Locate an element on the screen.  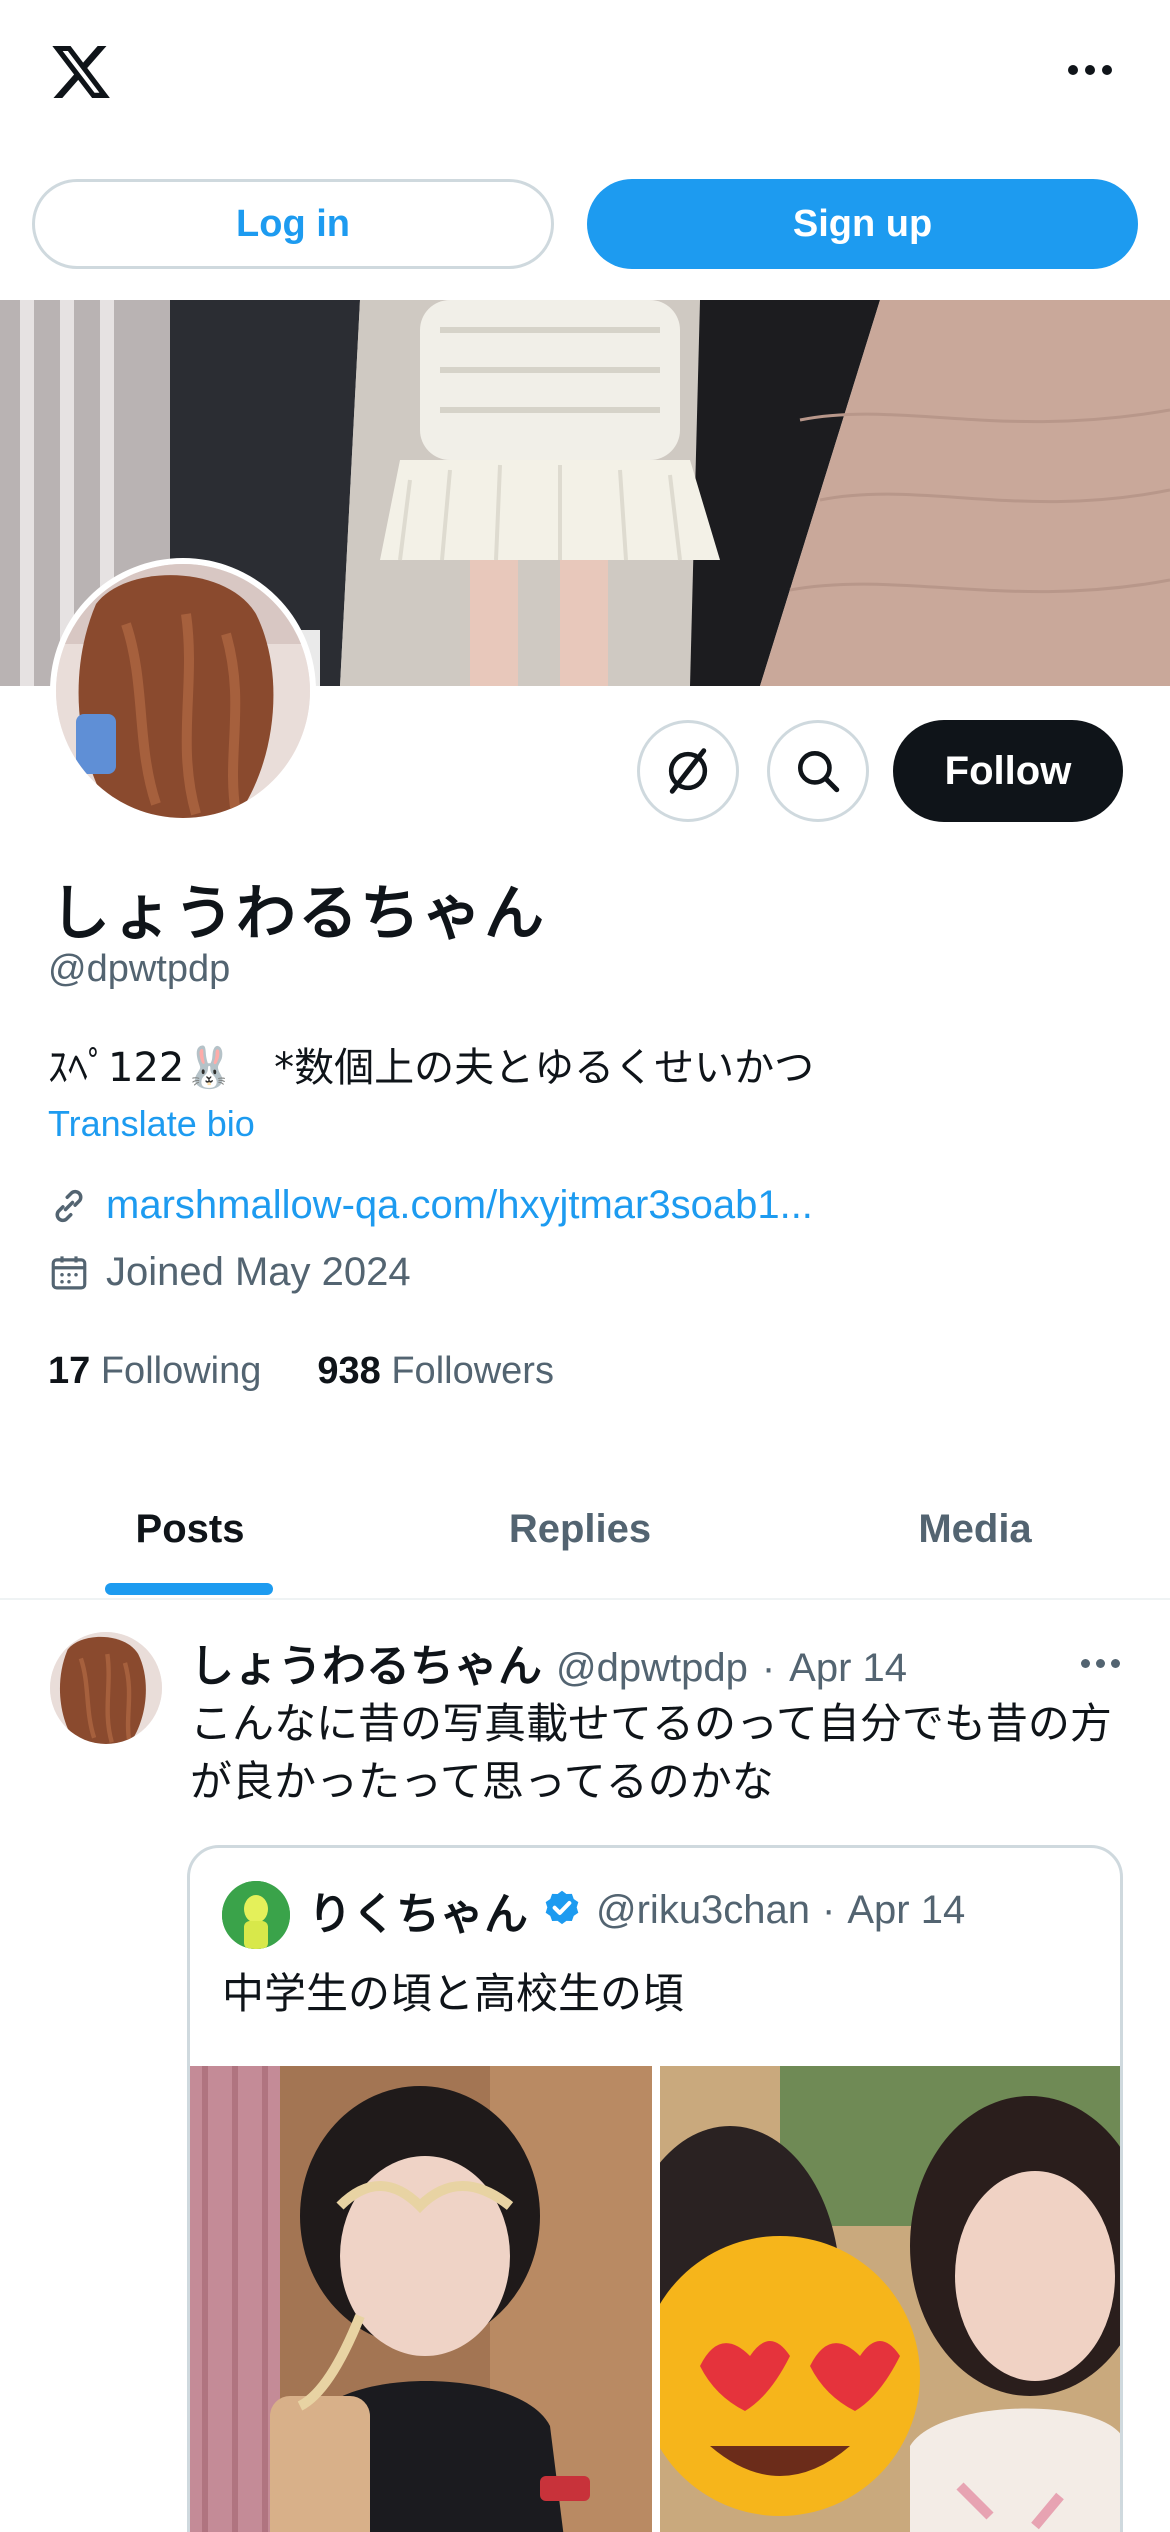
quoted-post-text: 中学生の頃と高校生の頃 is located at coordinates (453, 1993).